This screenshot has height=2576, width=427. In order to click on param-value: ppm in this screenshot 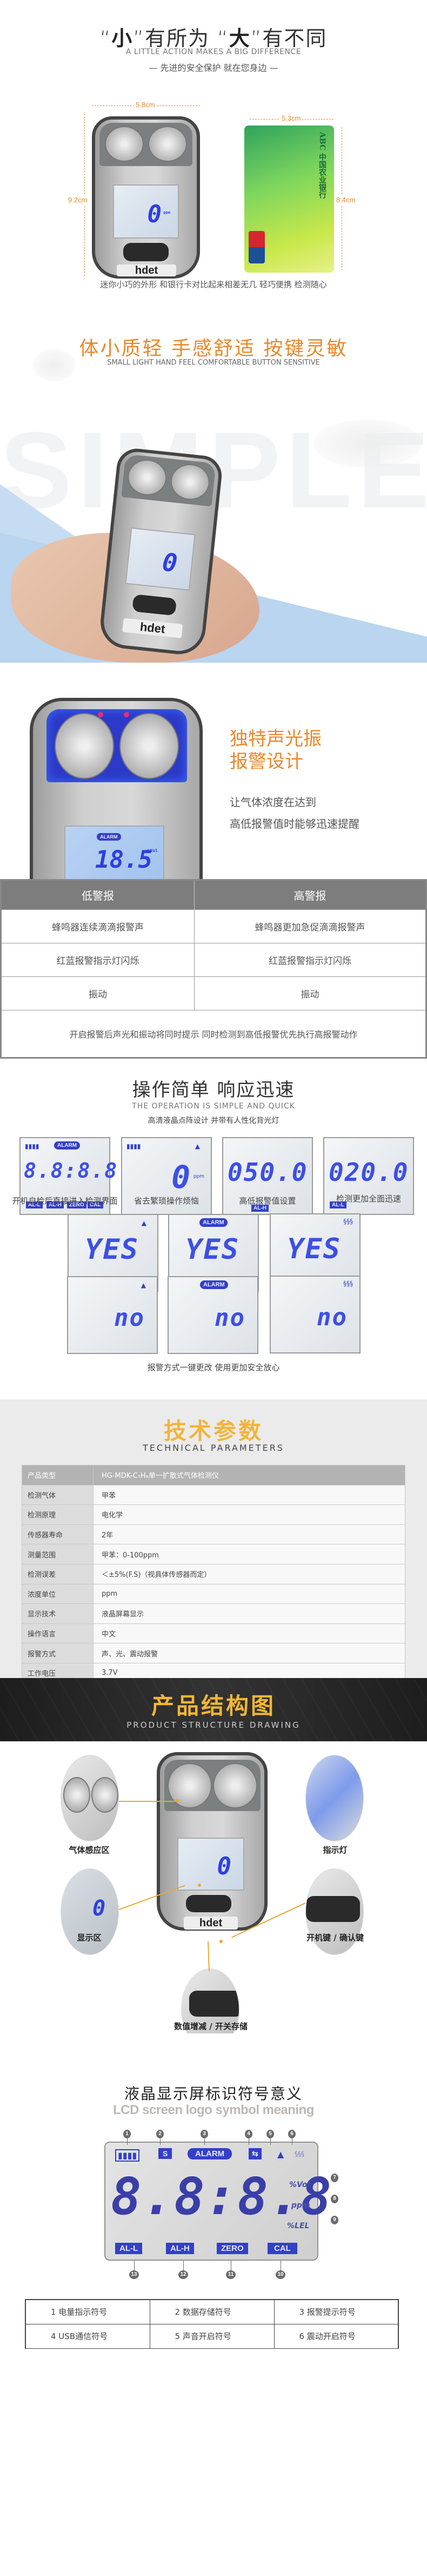, I will do `click(249, 1593)`.